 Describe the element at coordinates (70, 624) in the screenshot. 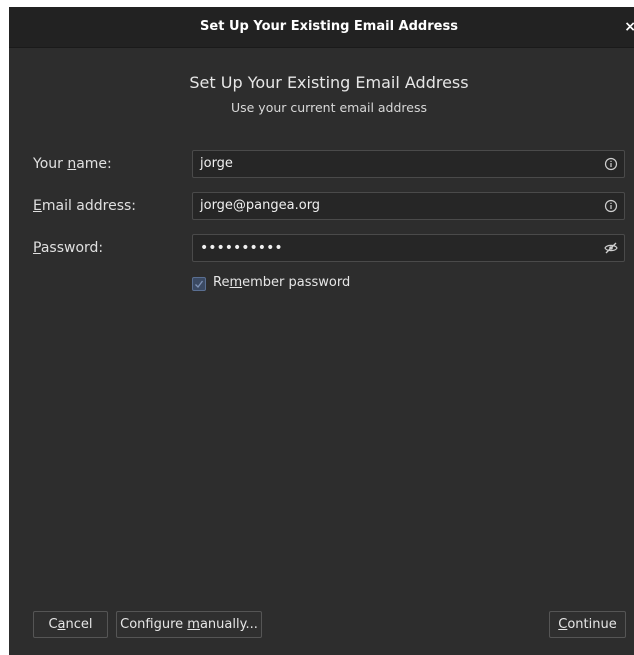

I see `cancel-button: Cancel` at that location.